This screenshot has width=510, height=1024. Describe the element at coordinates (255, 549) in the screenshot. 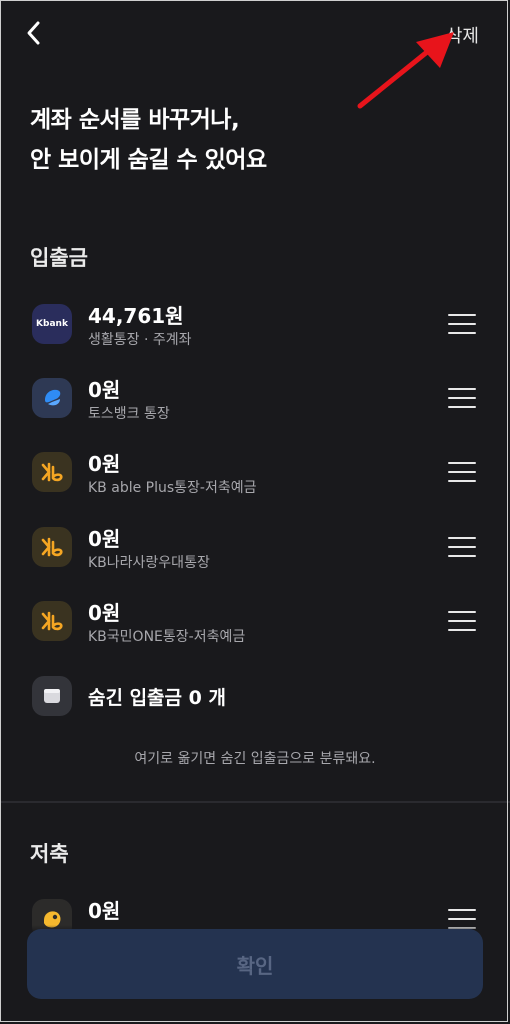

I see `account-row: 0원 KB나라사랑우대통장` at that location.